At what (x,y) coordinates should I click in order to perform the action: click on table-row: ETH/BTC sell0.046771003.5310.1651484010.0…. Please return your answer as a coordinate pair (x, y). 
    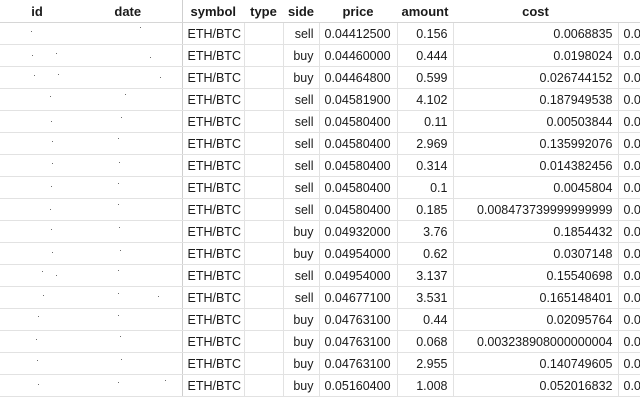
    Looking at the image, I should click on (320, 297).